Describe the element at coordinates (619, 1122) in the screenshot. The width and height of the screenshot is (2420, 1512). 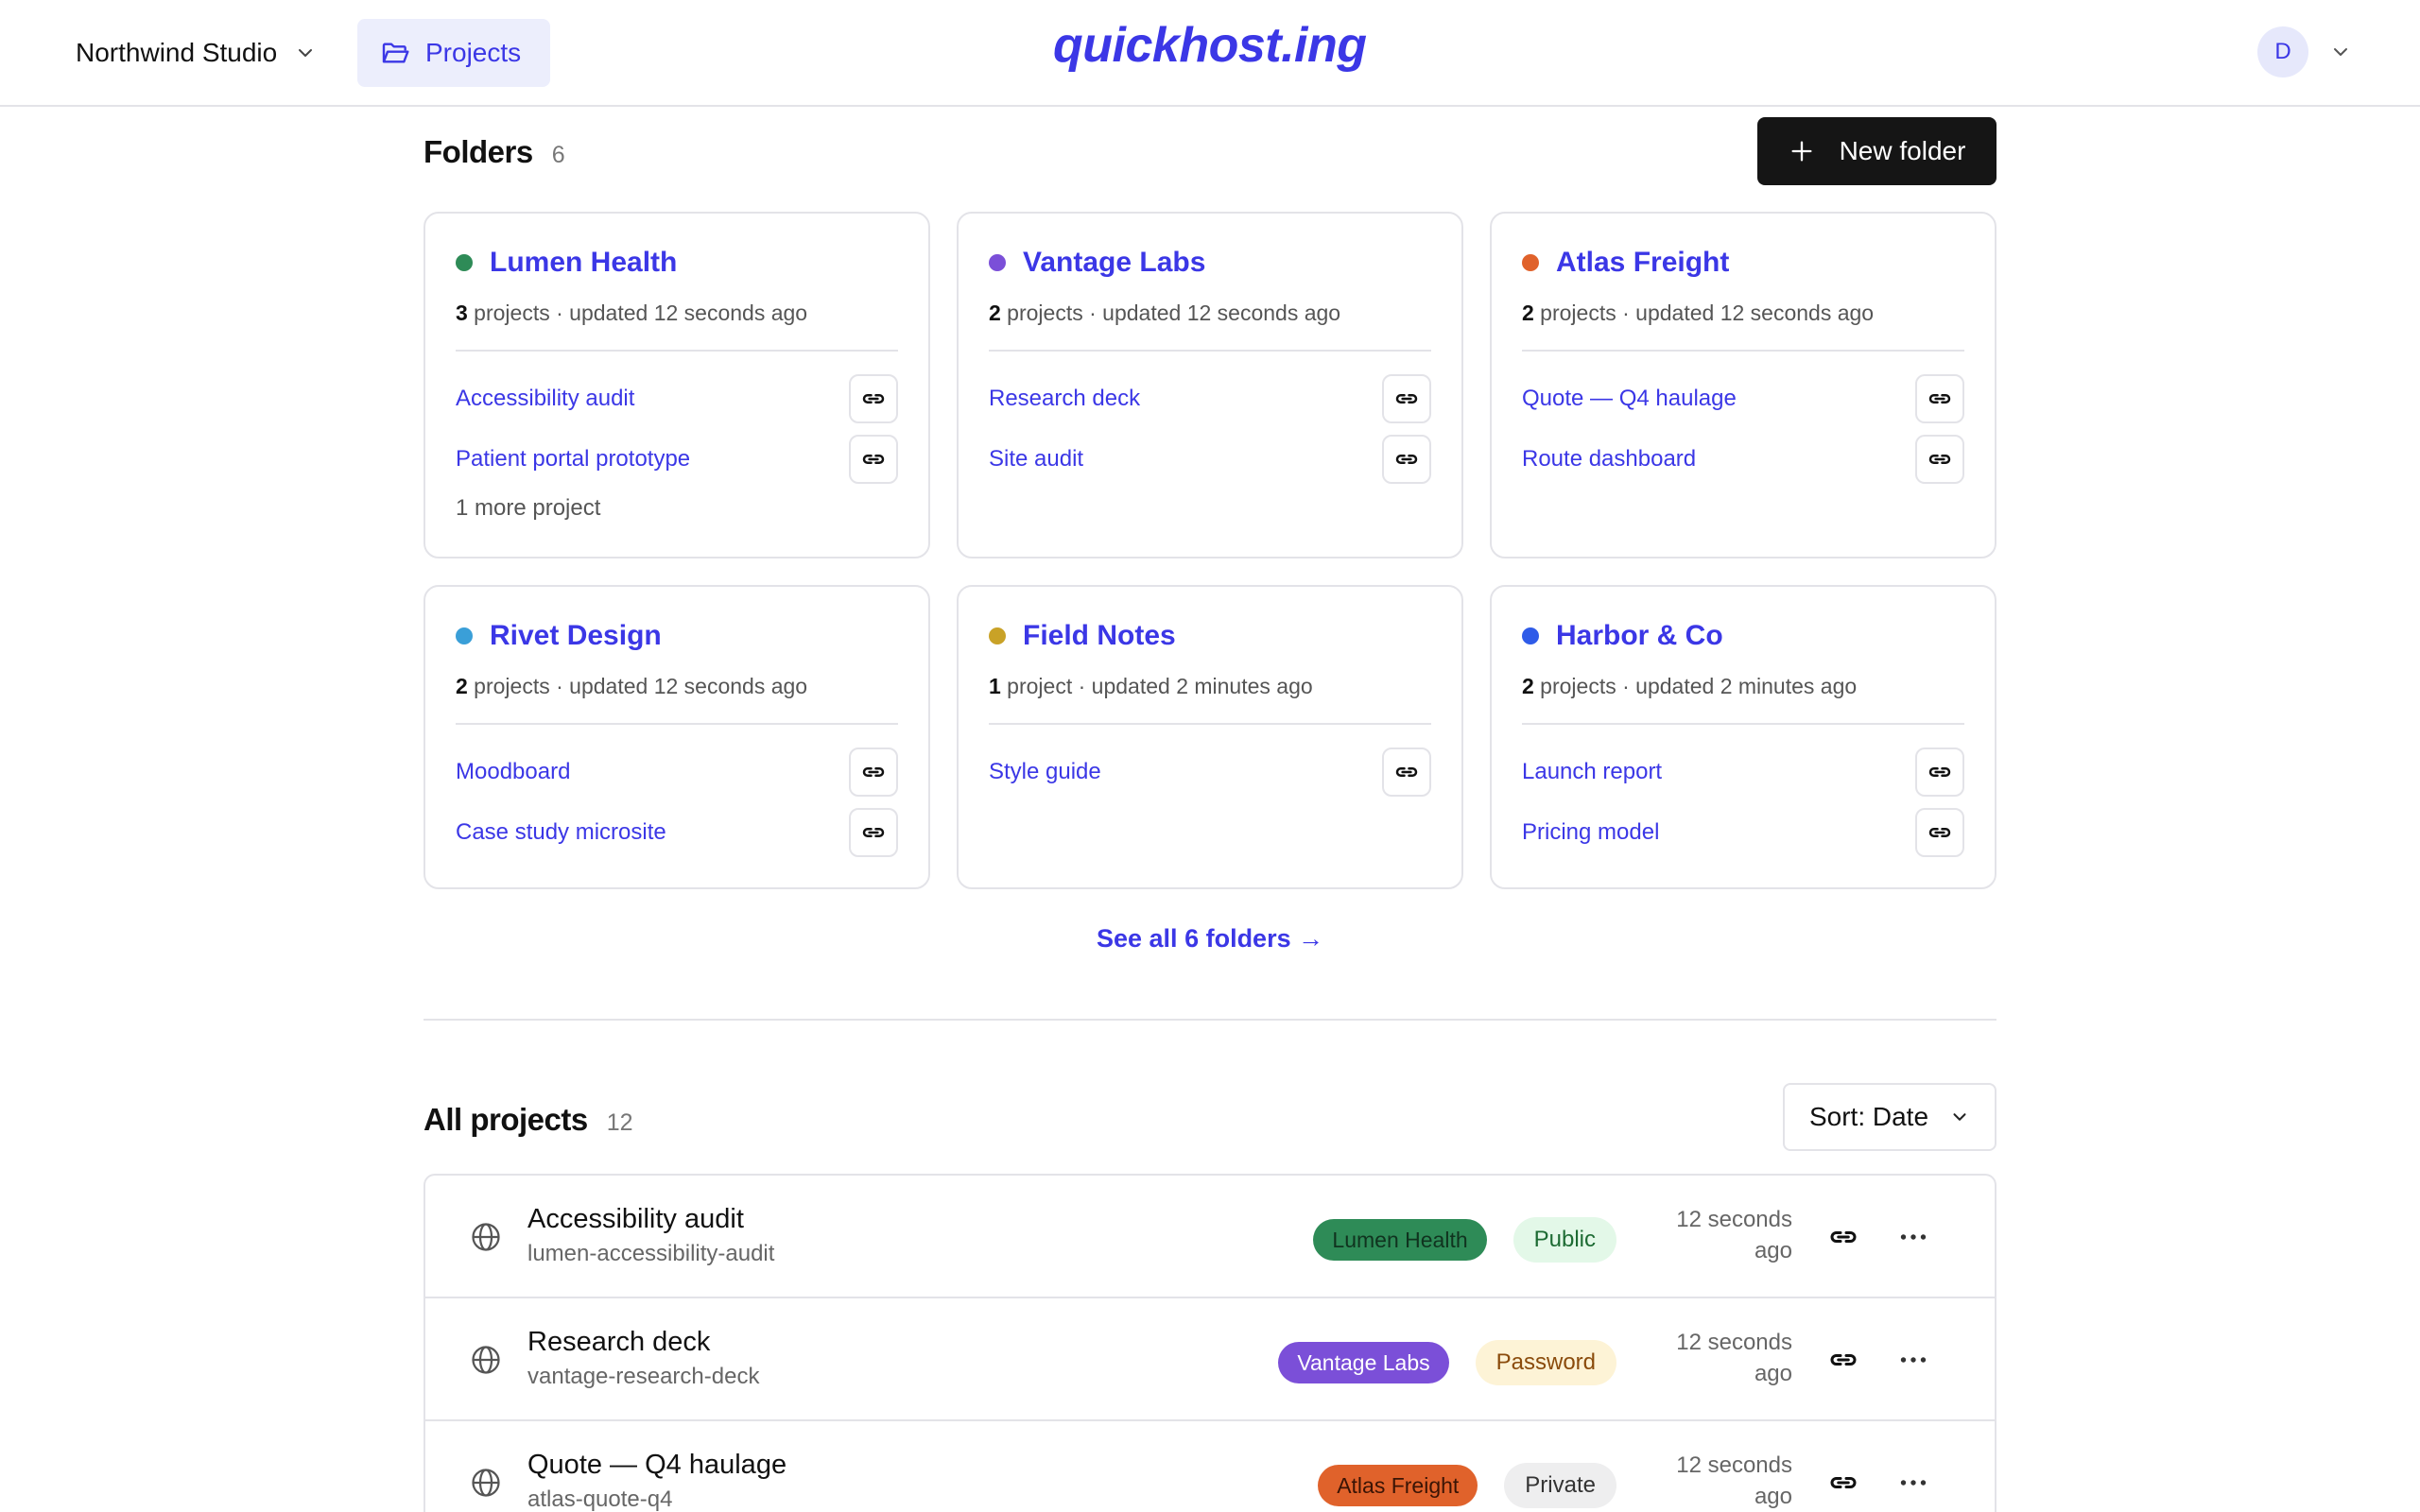
I see `projects-count: 12` at that location.